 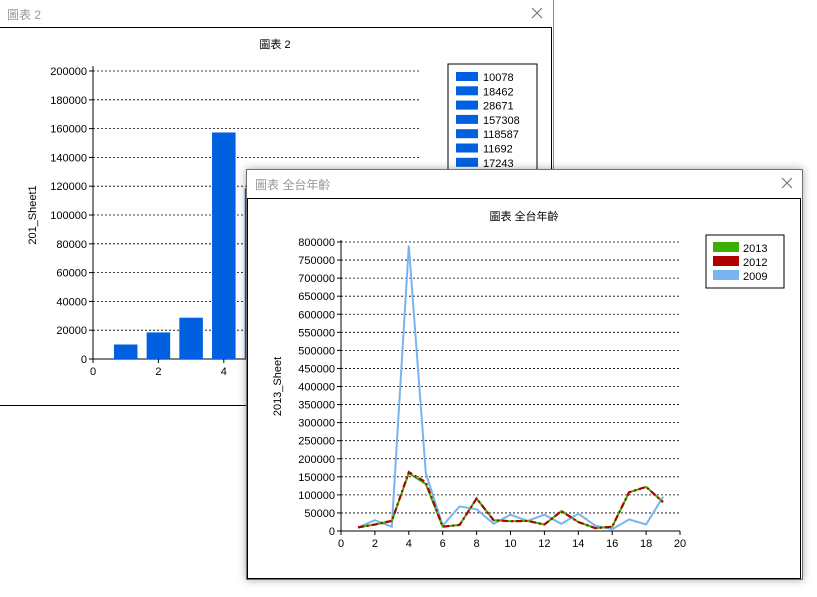 I want to click on series-line-2012, so click(x=510, y=500).